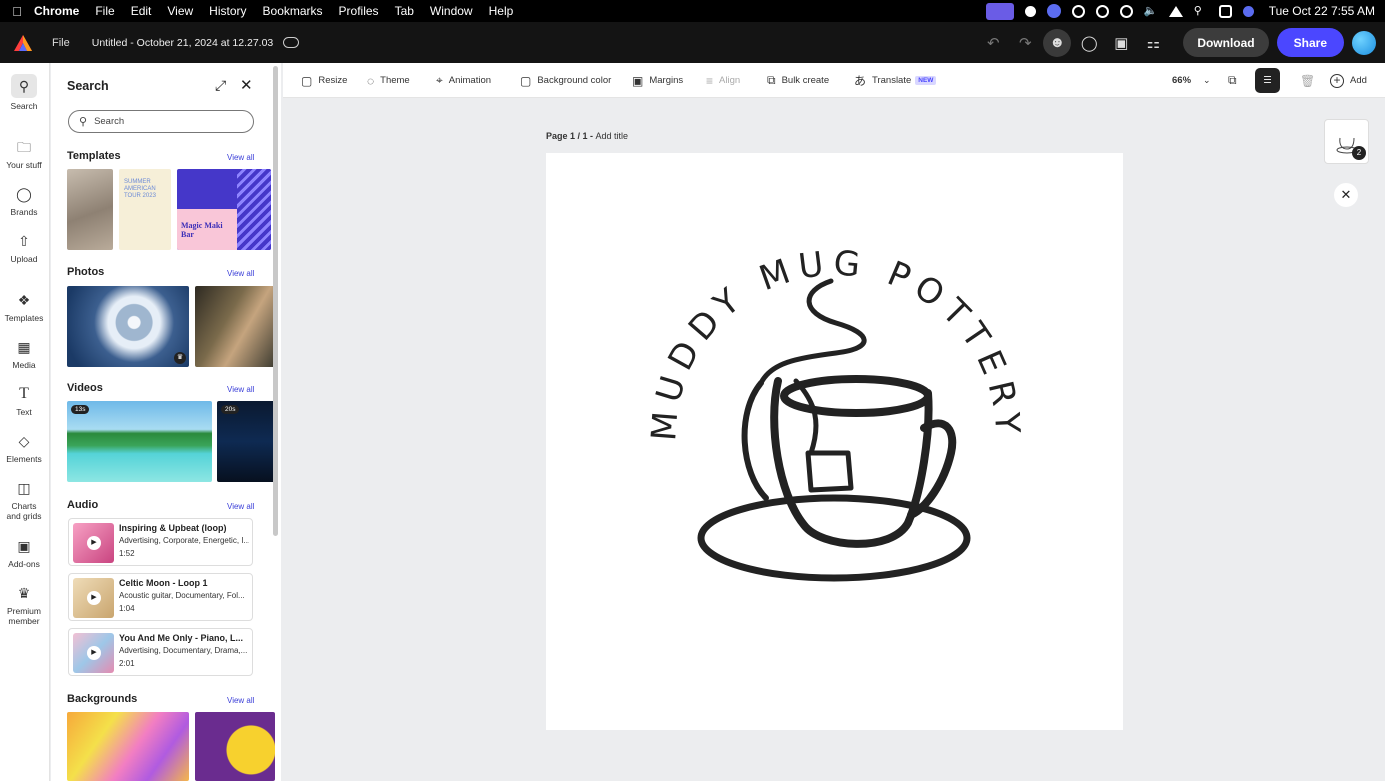  Describe the element at coordinates (999, 11) in the screenshot. I see `screen-share-icon` at that location.